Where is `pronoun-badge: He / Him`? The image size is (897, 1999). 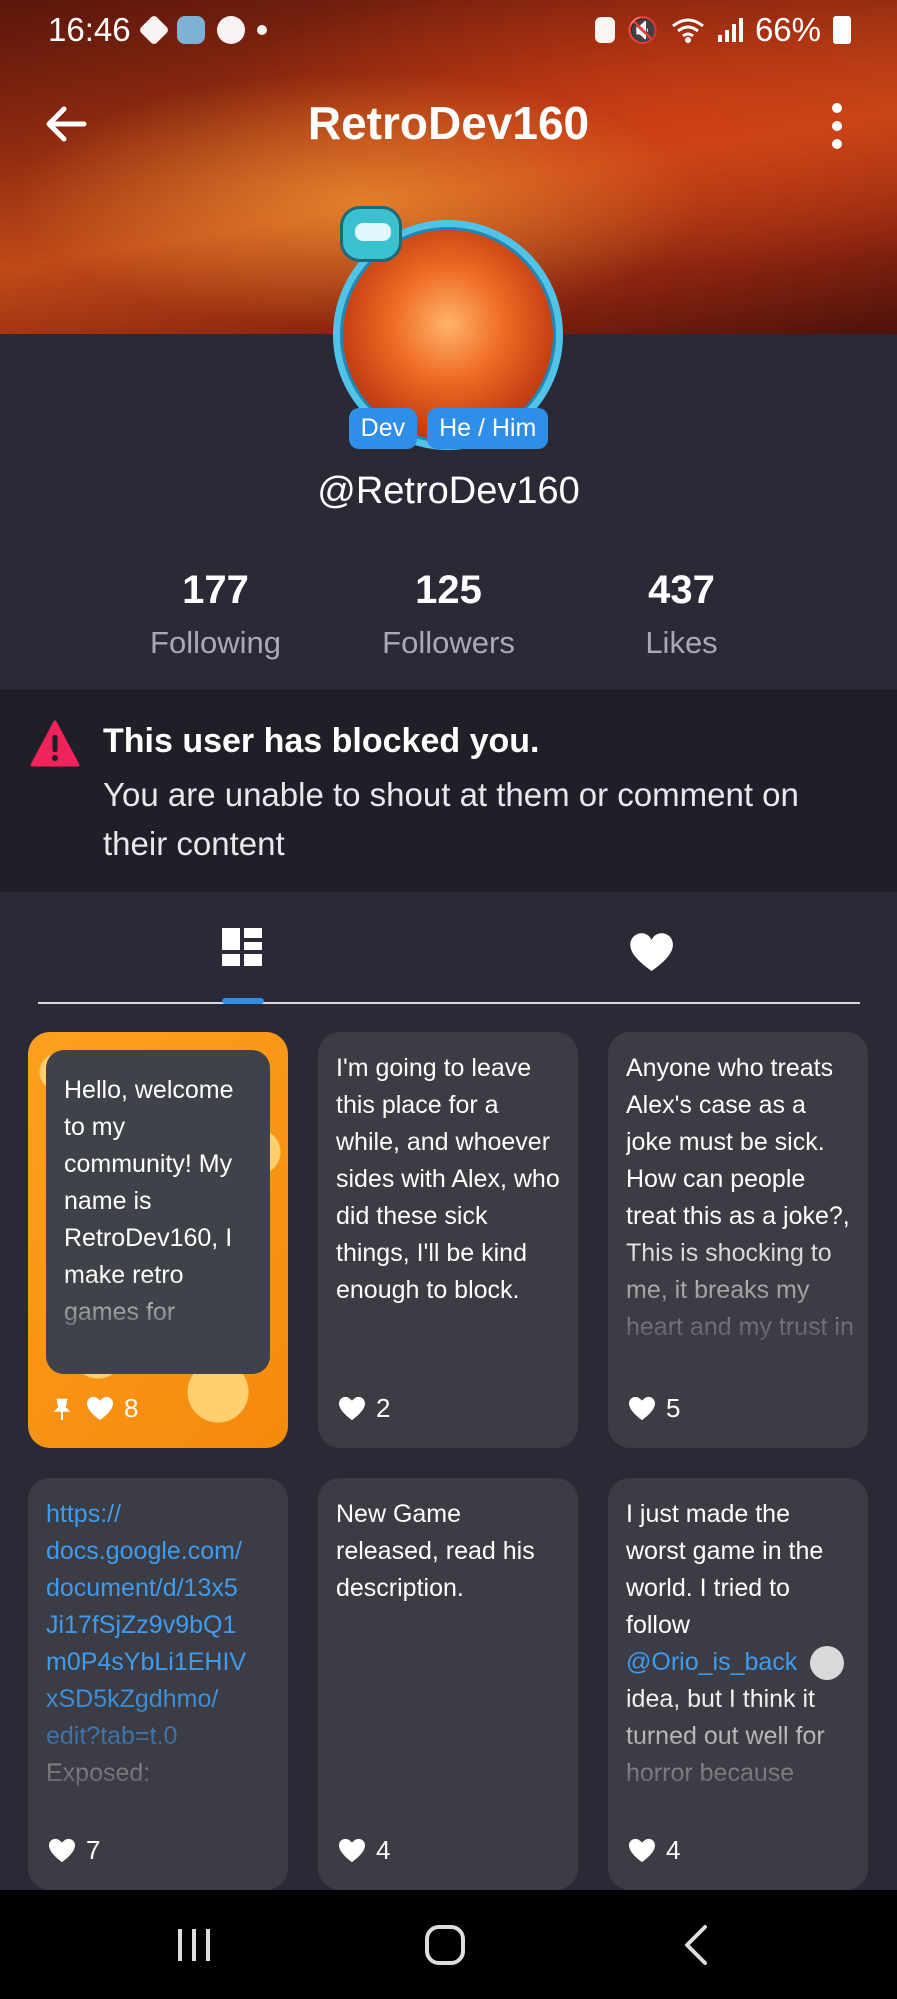 pronoun-badge: He / Him is located at coordinates (488, 428).